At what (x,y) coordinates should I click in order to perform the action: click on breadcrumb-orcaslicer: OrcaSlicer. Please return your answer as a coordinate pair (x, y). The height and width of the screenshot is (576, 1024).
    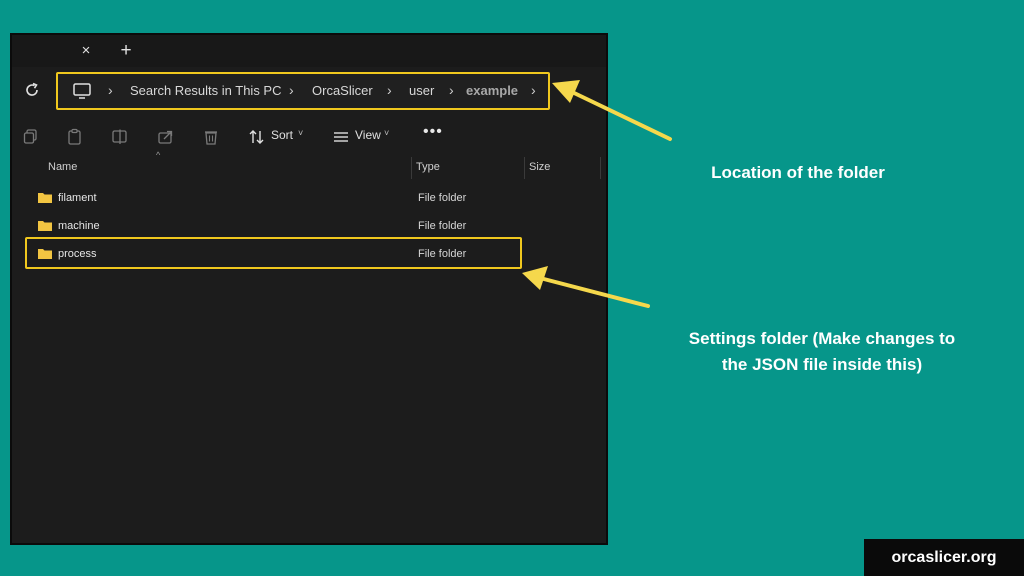
    Looking at the image, I should click on (342, 90).